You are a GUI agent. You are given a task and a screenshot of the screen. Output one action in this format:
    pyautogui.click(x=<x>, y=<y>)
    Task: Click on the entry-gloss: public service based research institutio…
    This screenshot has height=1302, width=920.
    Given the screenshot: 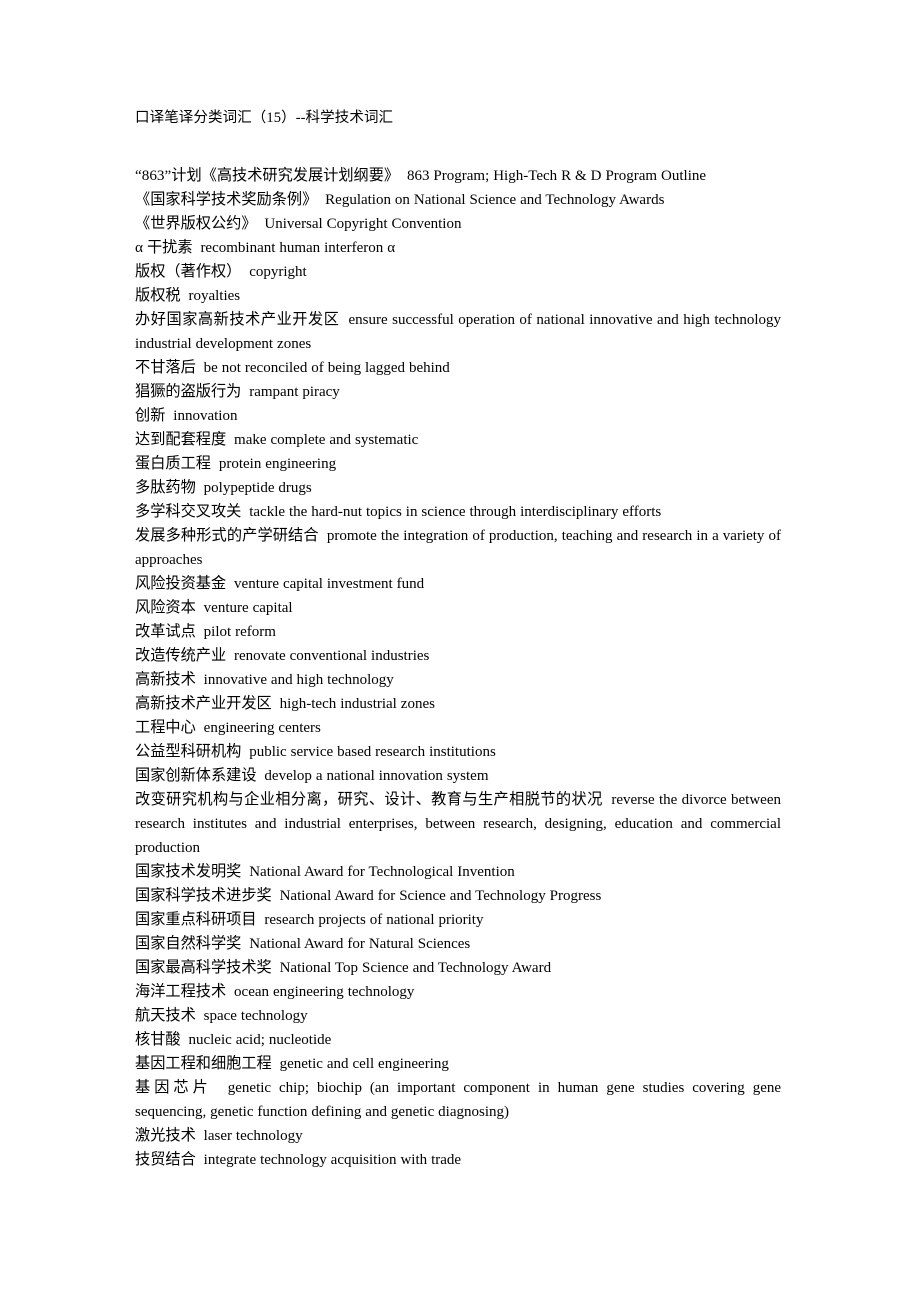 What is the action you would take?
    pyautogui.click(x=372, y=752)
    